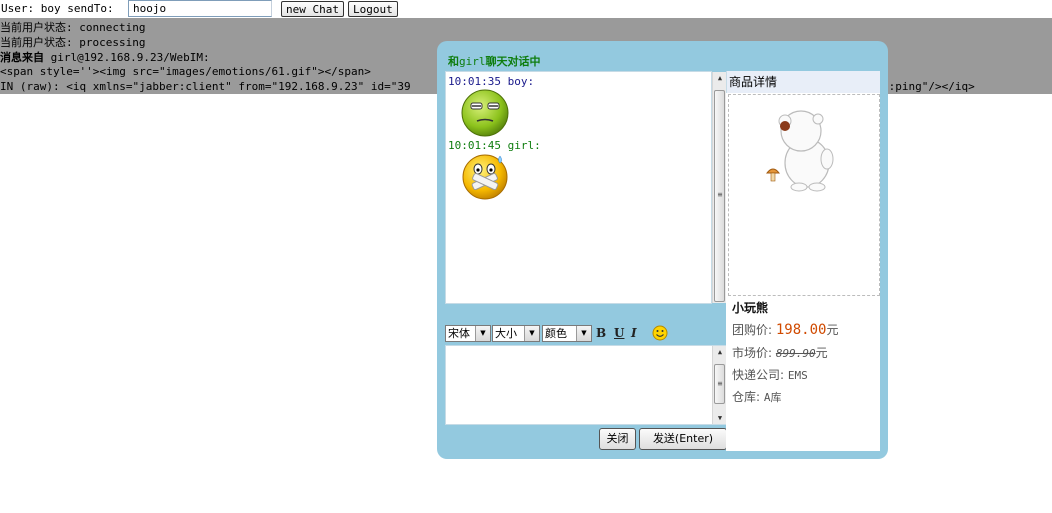 The height and width of the screenshot is (513, 1052). I want to click on shipping-value: EMS, so click(797, 375).